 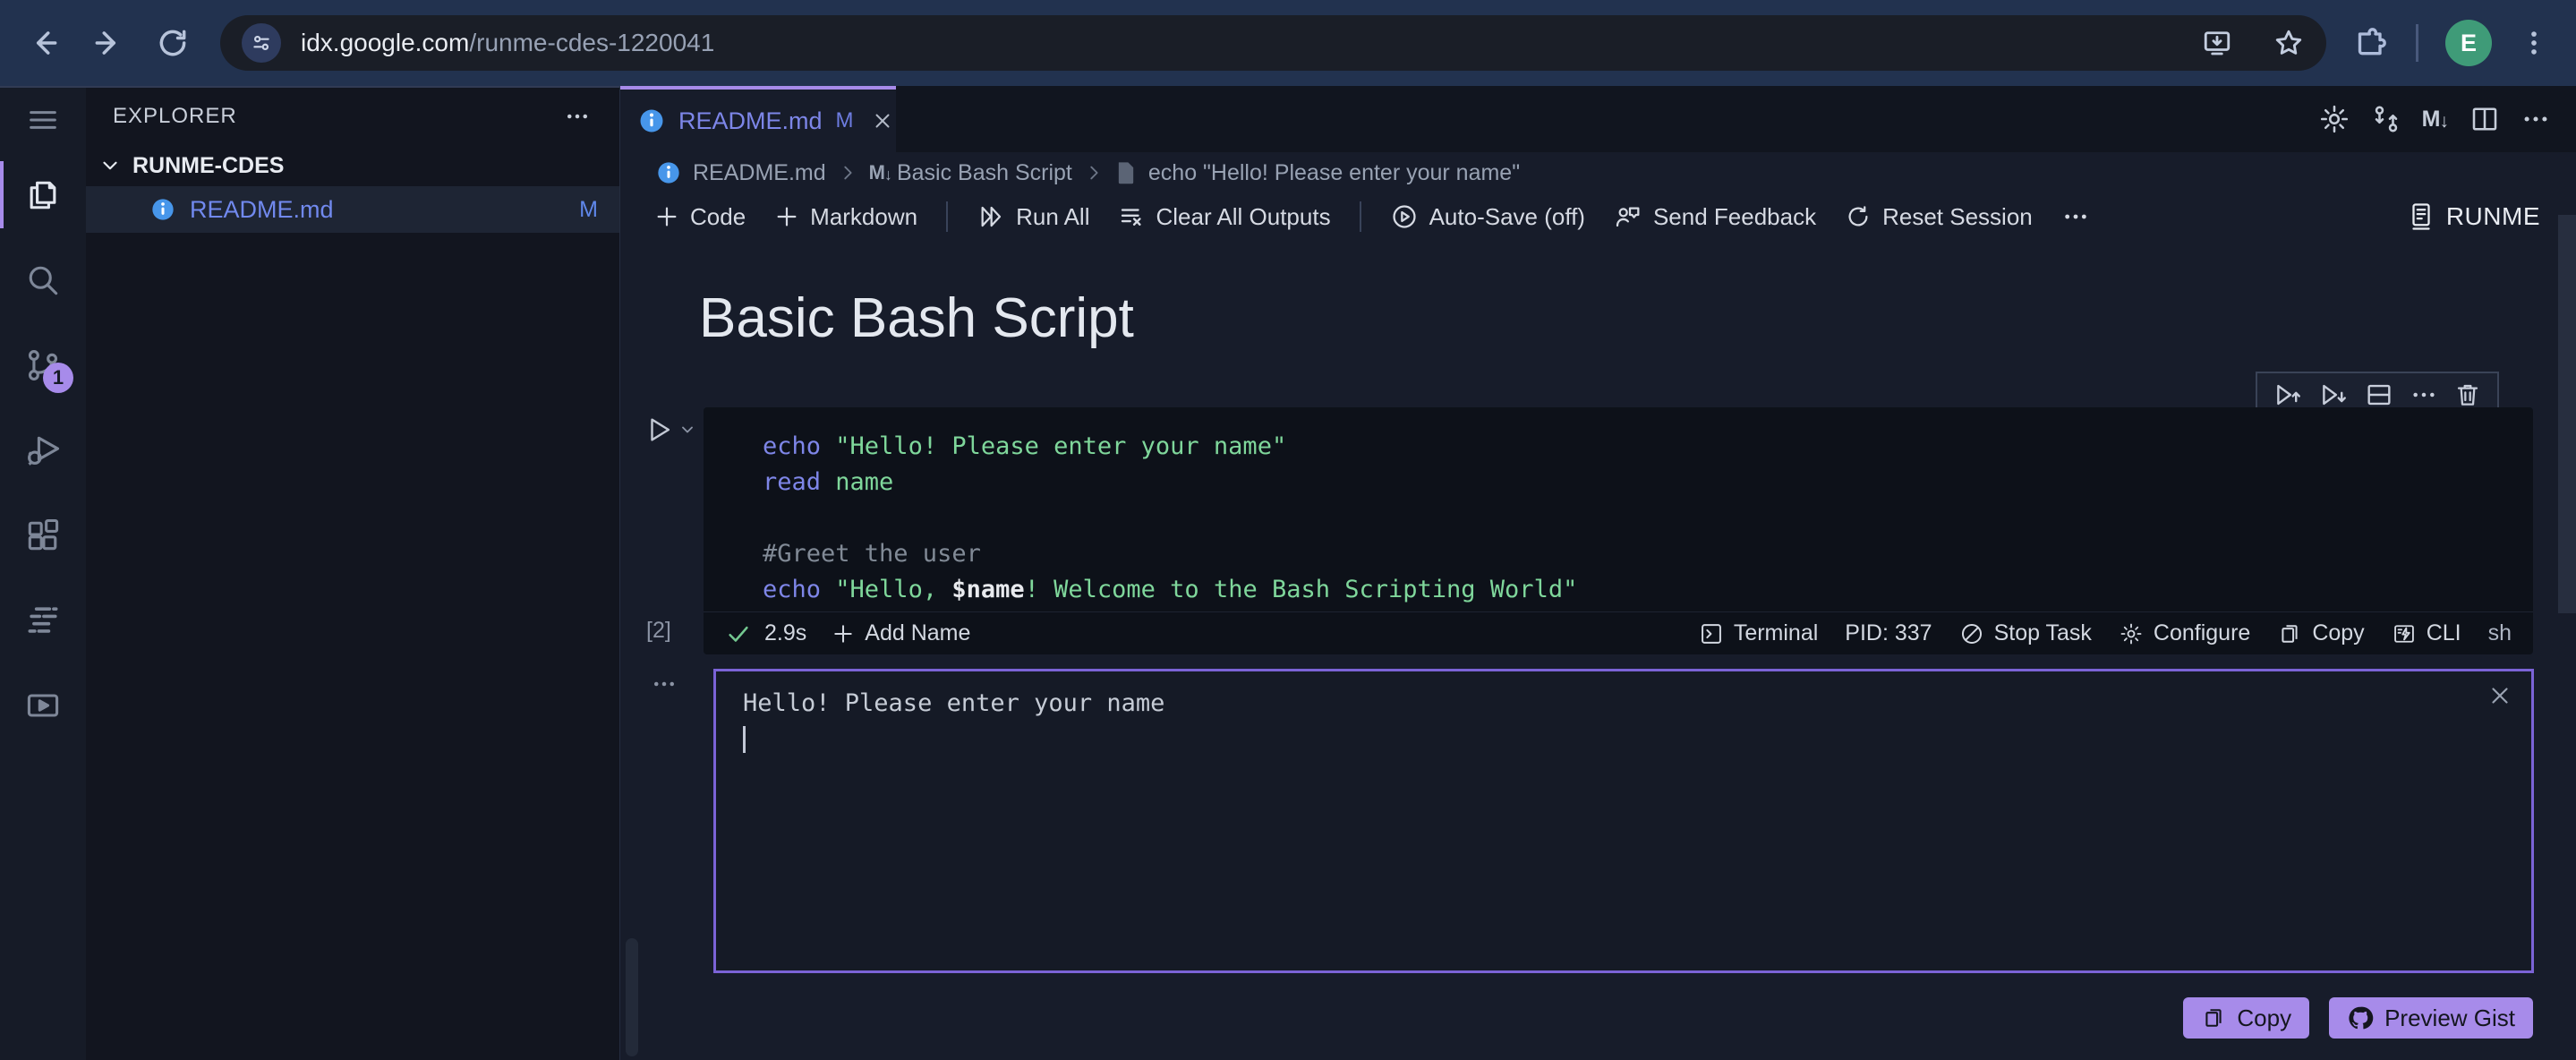 What do you see at coordinates (2468, 43) in the screenshot?
I see `profile-avatar: E` at bounding box center [2468, 43].